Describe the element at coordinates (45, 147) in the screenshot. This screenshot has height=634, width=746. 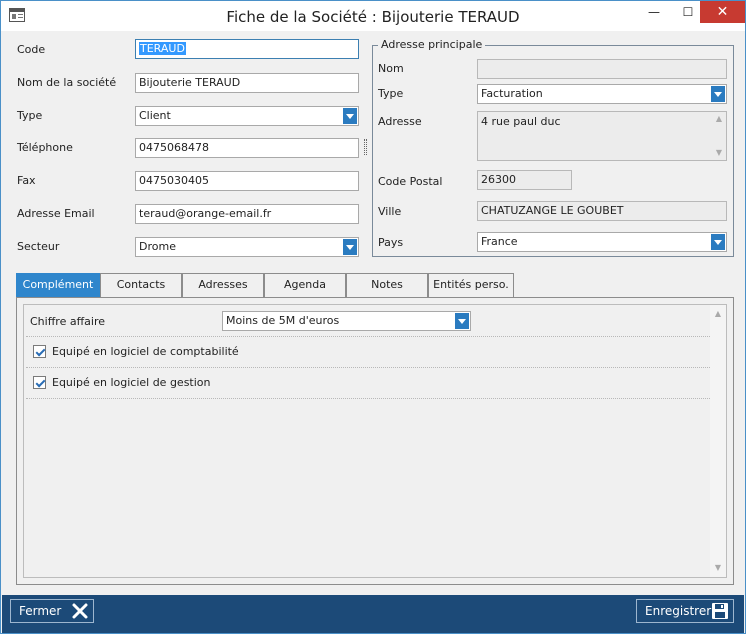
I see `phone-label: Téléphone` at that location.